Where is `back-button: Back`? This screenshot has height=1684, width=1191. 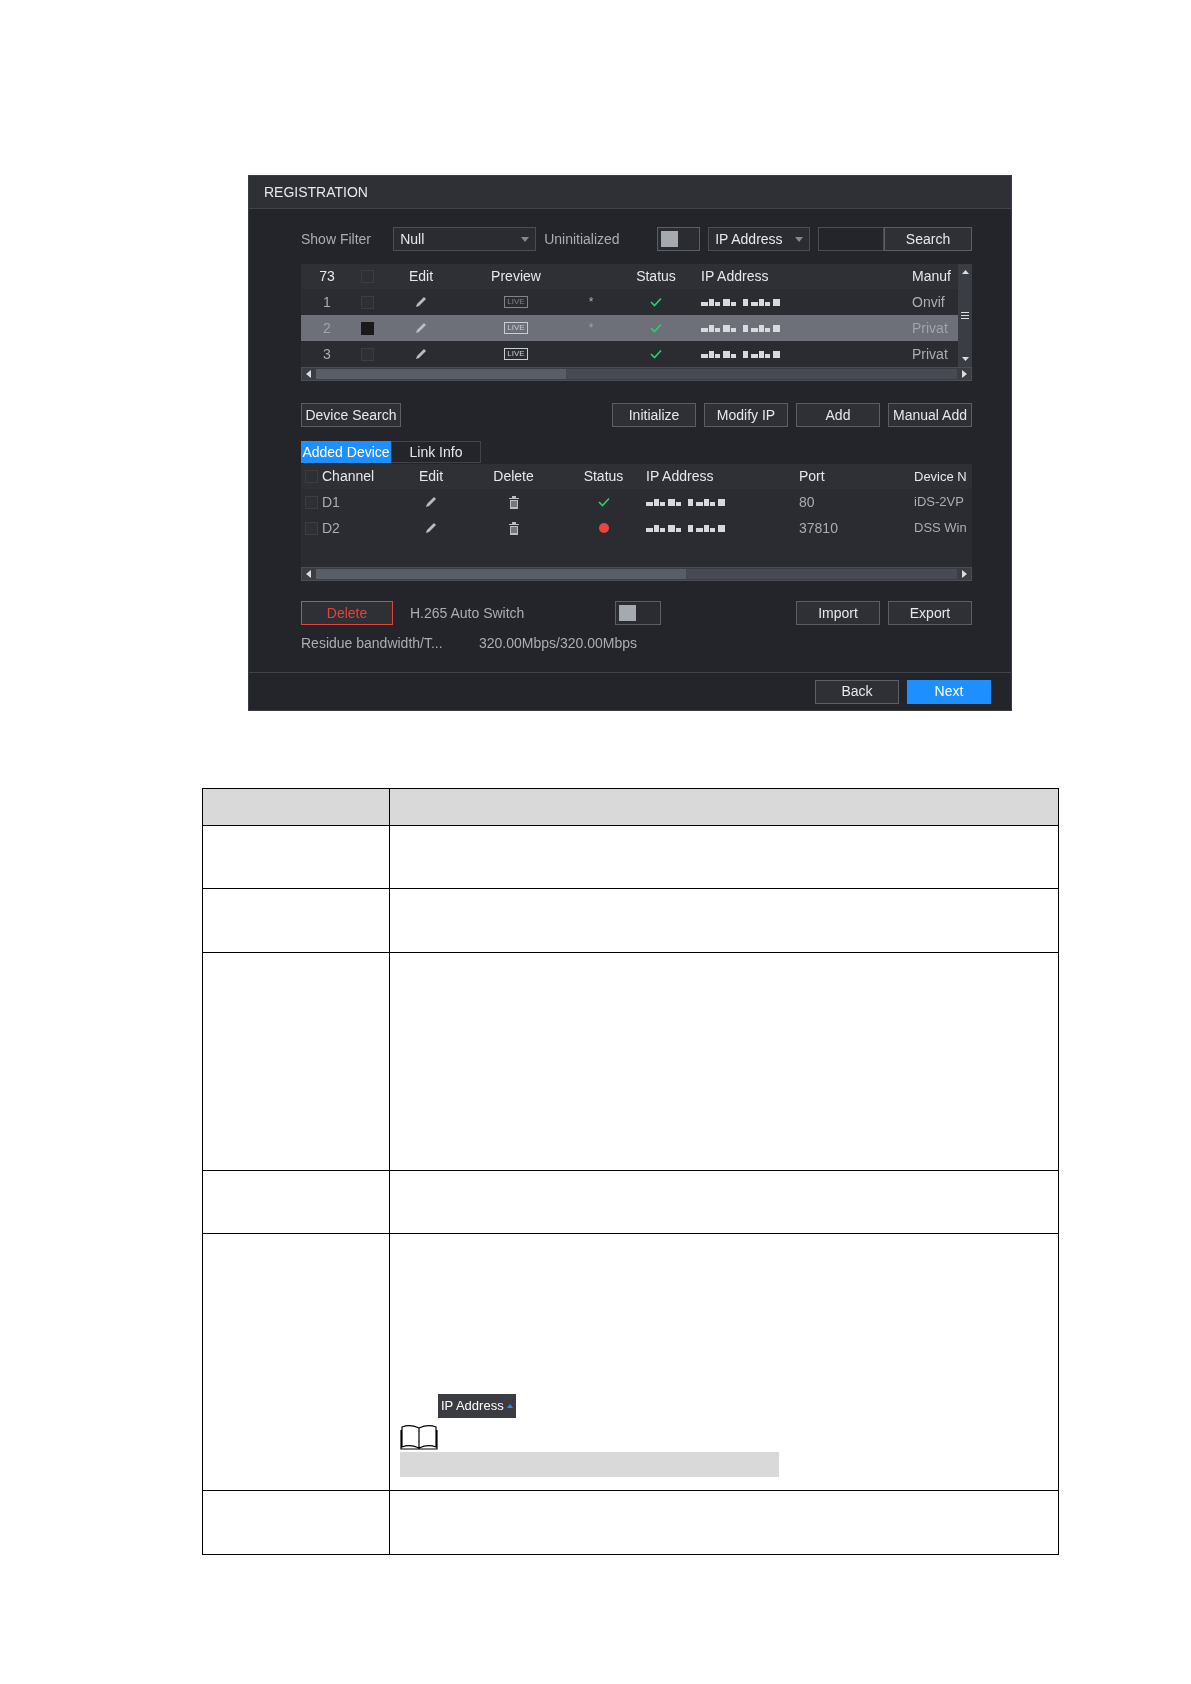
back-button: Back is located at coordinates (857, 691).